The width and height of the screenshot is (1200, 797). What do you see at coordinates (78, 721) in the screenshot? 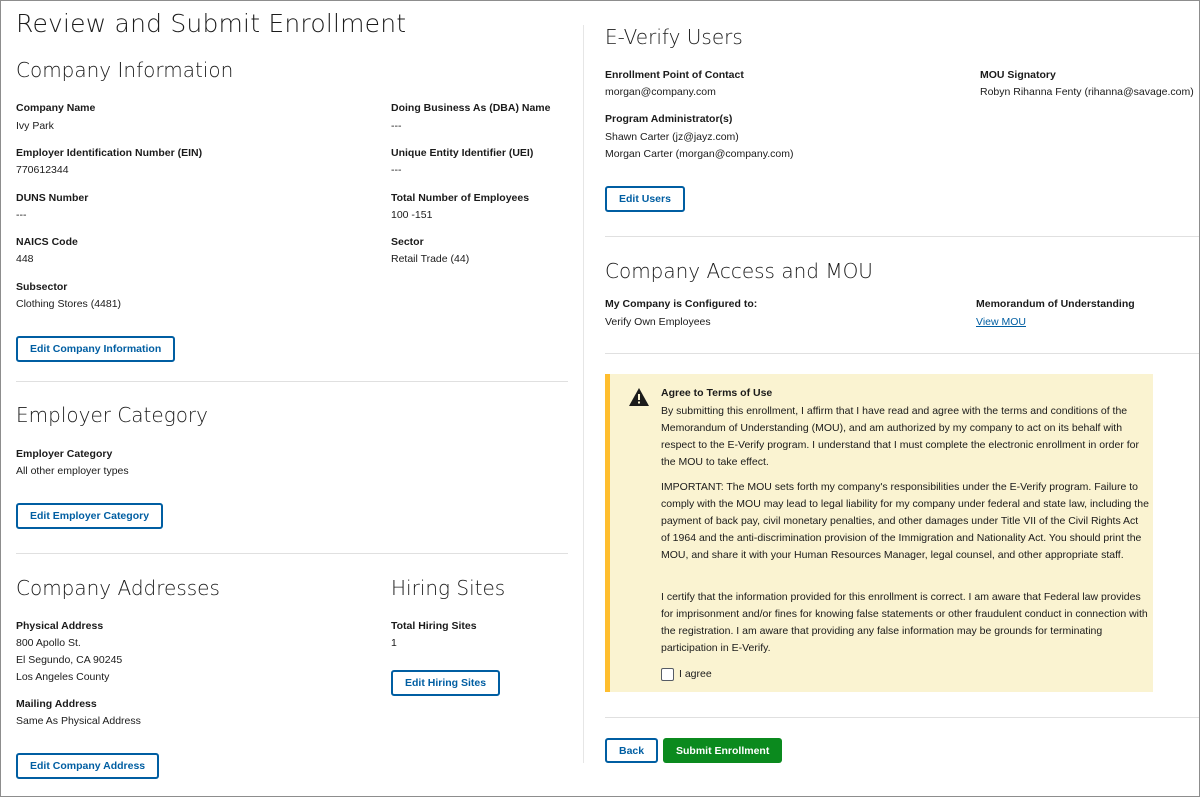
I see `mailing-address-value: Same As Physical Address` at bounding box center [78, 721].